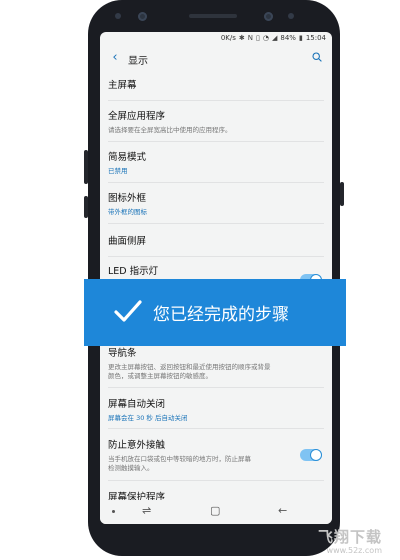  I want to click on completion-banner: 您已经完成的步骤, so click(215, 312).